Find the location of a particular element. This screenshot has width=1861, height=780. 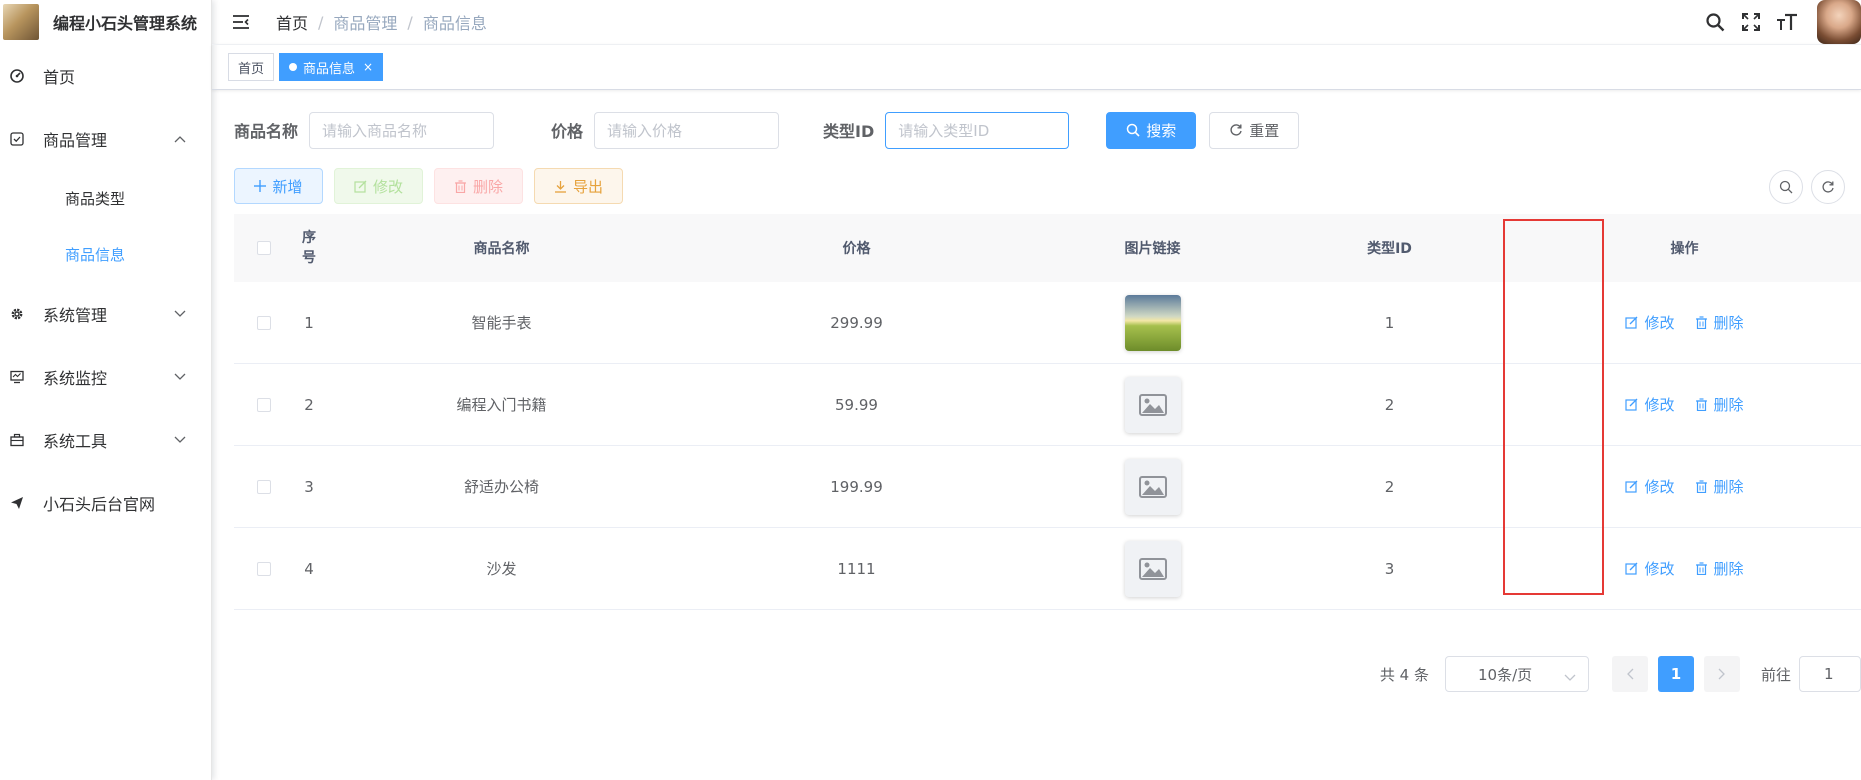

prev-page-button is located at coordinates (1629, 674).